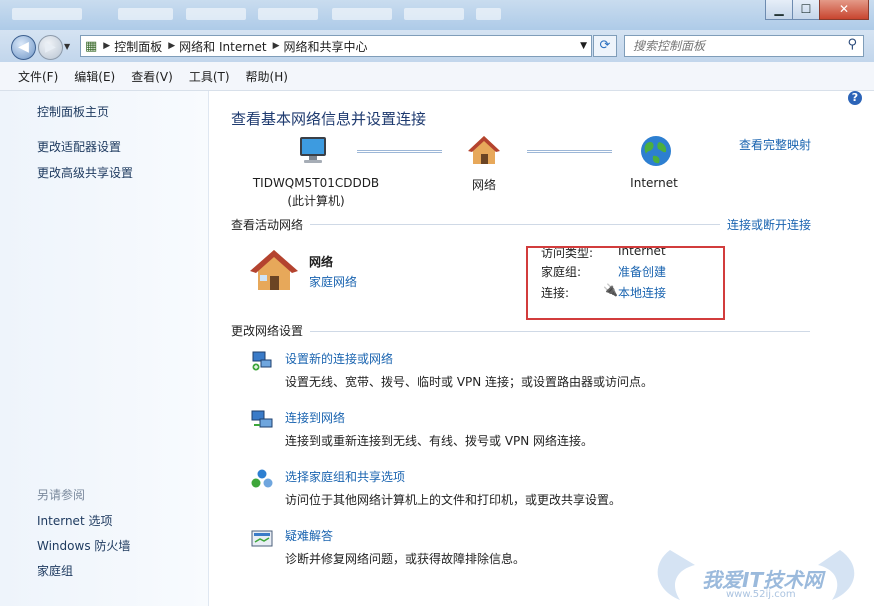 The height and width of the screenshot is (606, 874). I want to click on task-connect-network-link: 连接到网络, so click(315, 417).